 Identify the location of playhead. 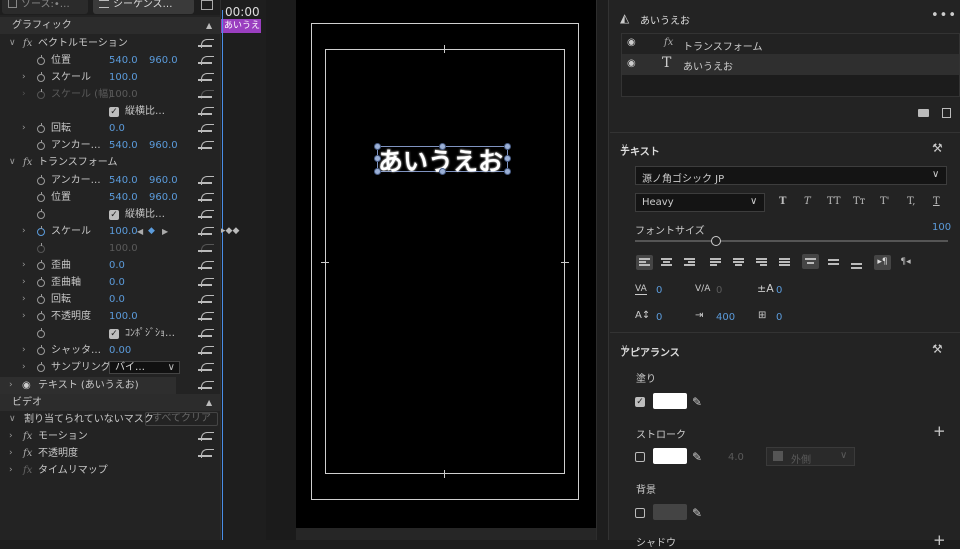
(222, 275).